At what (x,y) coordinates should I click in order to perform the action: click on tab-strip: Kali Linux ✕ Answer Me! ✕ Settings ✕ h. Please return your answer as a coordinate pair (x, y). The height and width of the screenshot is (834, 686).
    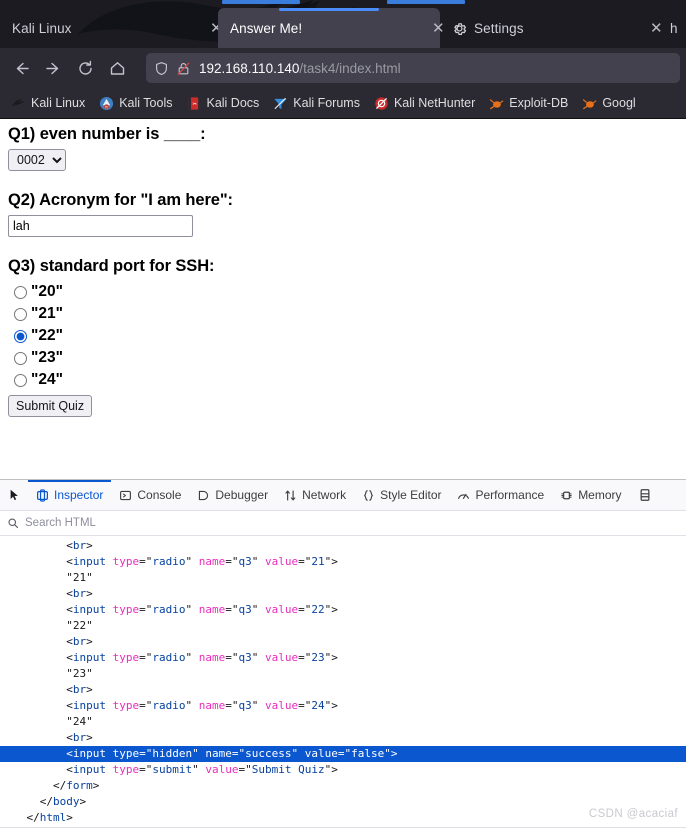
    Looking at the image, I should click on (343, 24).